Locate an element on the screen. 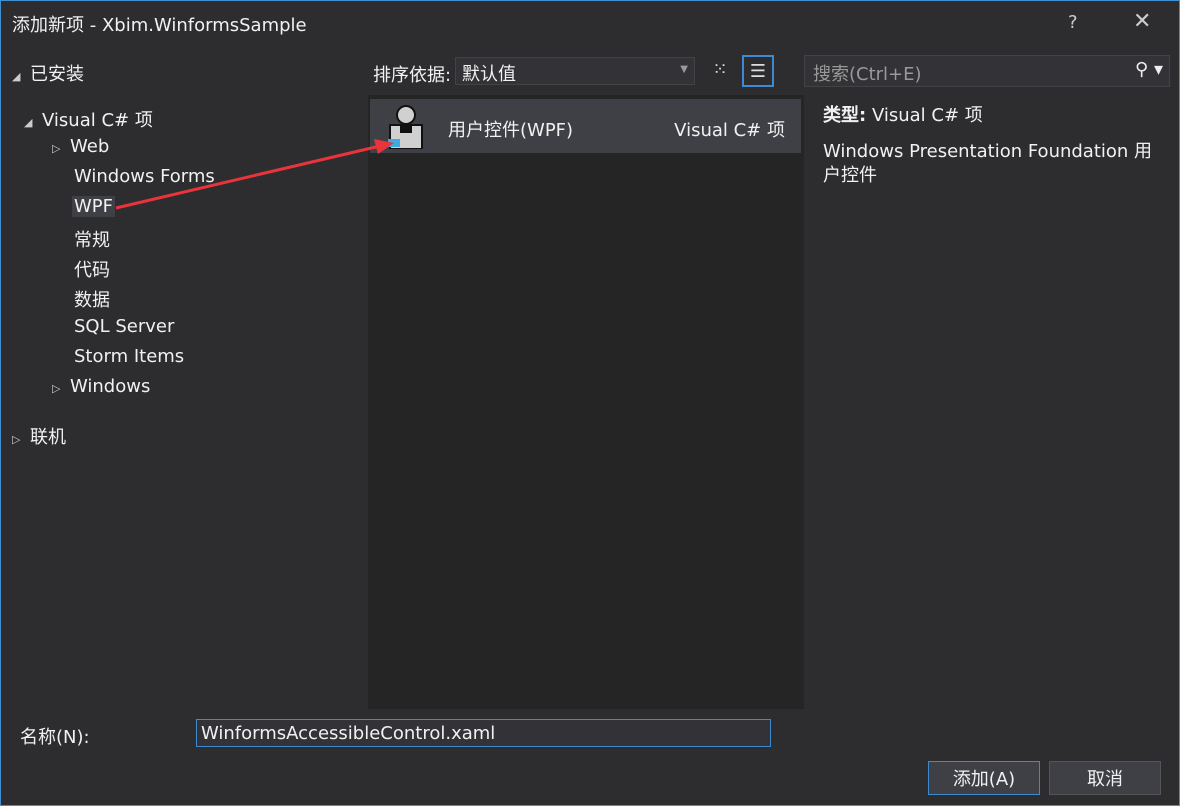 The height and width of the screenshot is (806, 1180). name-label: 名称(N): is located at coordinates (55, 737).